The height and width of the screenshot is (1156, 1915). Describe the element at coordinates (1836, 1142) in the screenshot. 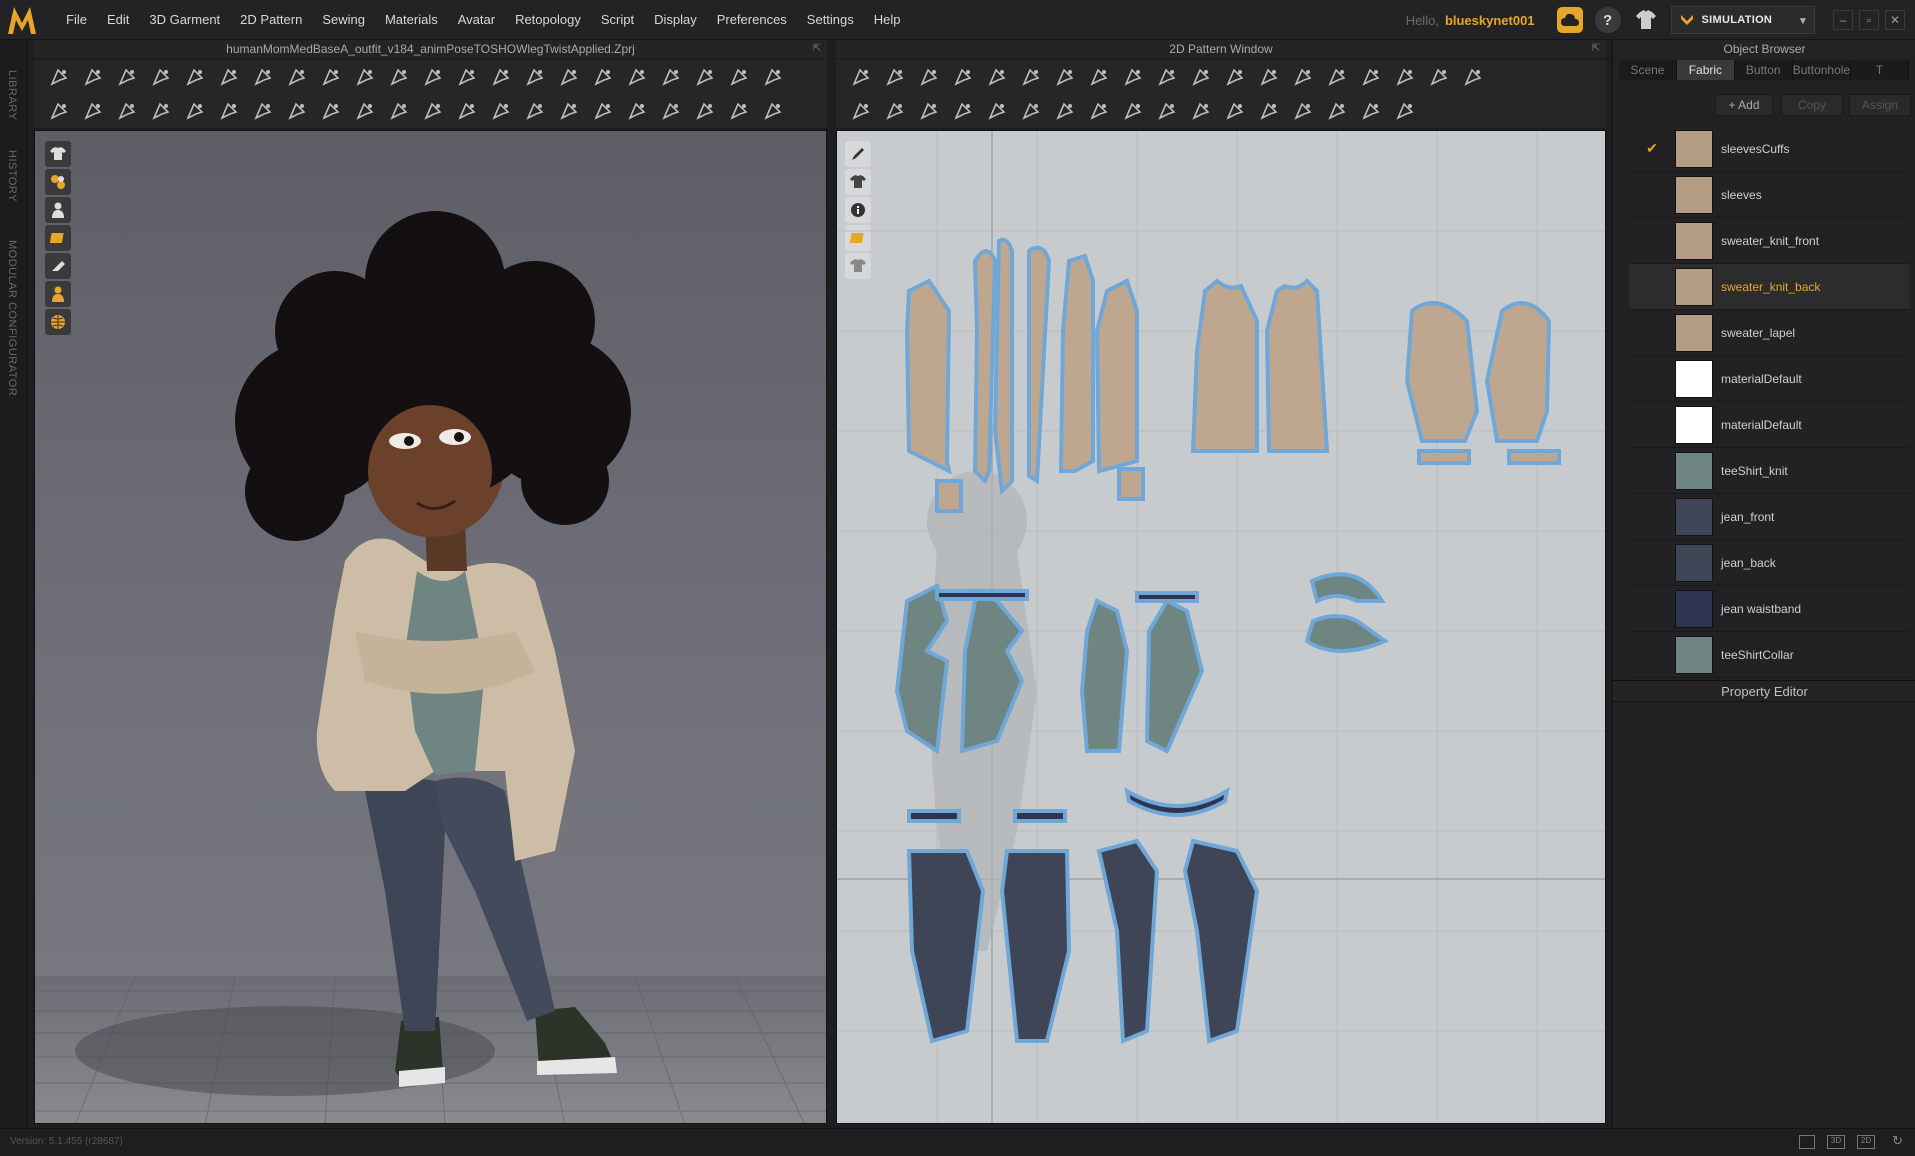

I see `3d-view-icon: 3D` at that location.